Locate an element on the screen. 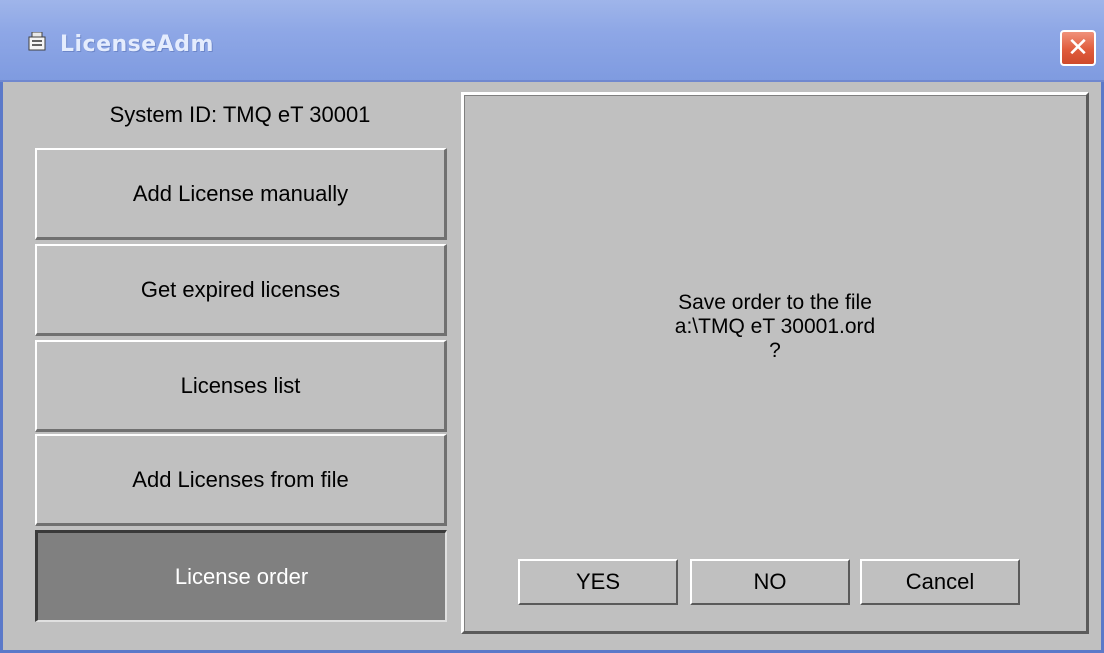 The height and width of the screenshot is (653, 1104). no-button: NO is located at coordinates (770, 582).